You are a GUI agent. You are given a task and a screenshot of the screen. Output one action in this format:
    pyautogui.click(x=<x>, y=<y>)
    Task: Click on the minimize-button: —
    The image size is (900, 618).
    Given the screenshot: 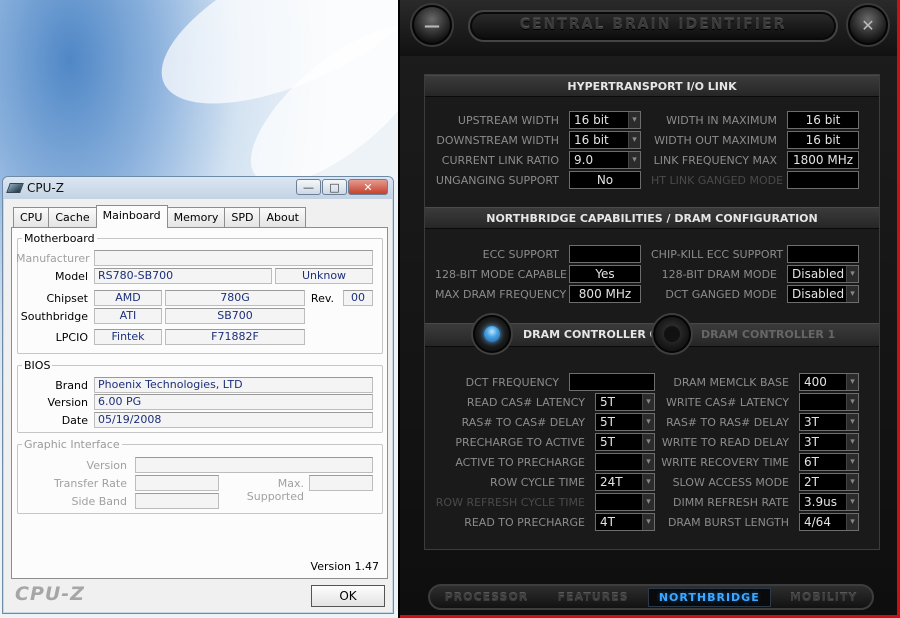 What is the action you would take?
    pyautogui.click(x=308, y=187)
    